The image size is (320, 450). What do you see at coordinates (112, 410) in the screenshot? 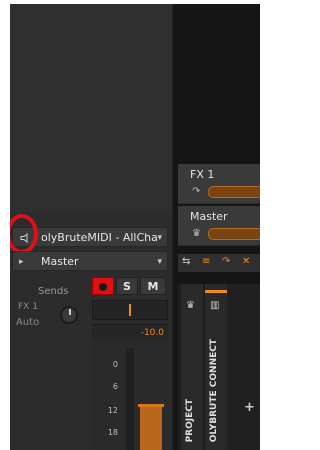
I see `meter-scale-label: 12` at bounding box center [112, 410].